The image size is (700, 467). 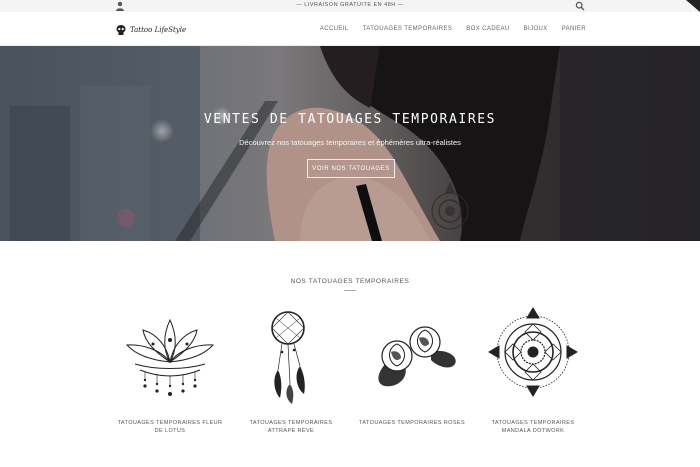 I want to click on hero-title: VENTES DE TATOUAGES TEMPORAIRES, so click(x=350, y=119).